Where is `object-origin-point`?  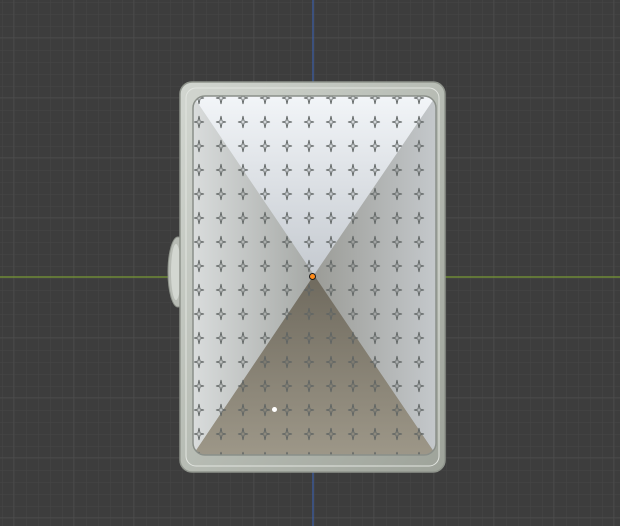
object-origin-point is located at coordinates (312, 276).